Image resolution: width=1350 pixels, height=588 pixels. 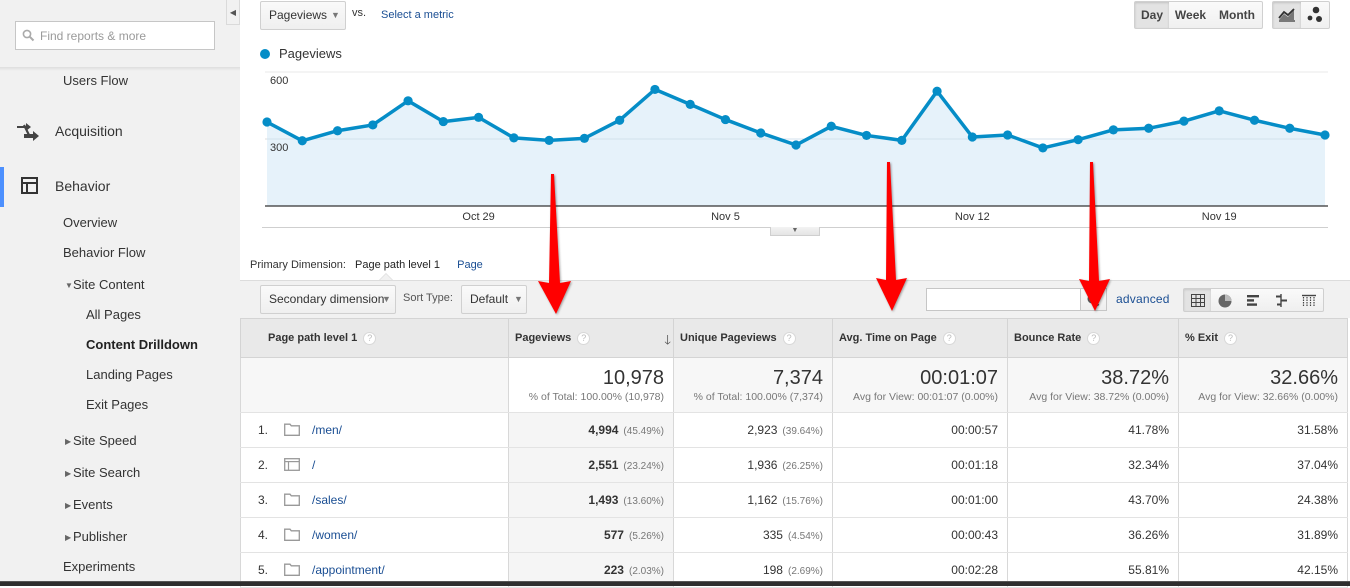 What do you see at coordinates (129, 375) in the screenshot?
I see `sidebar-item-landing-pages: Landing Pages` at bounding box center [129, 375].